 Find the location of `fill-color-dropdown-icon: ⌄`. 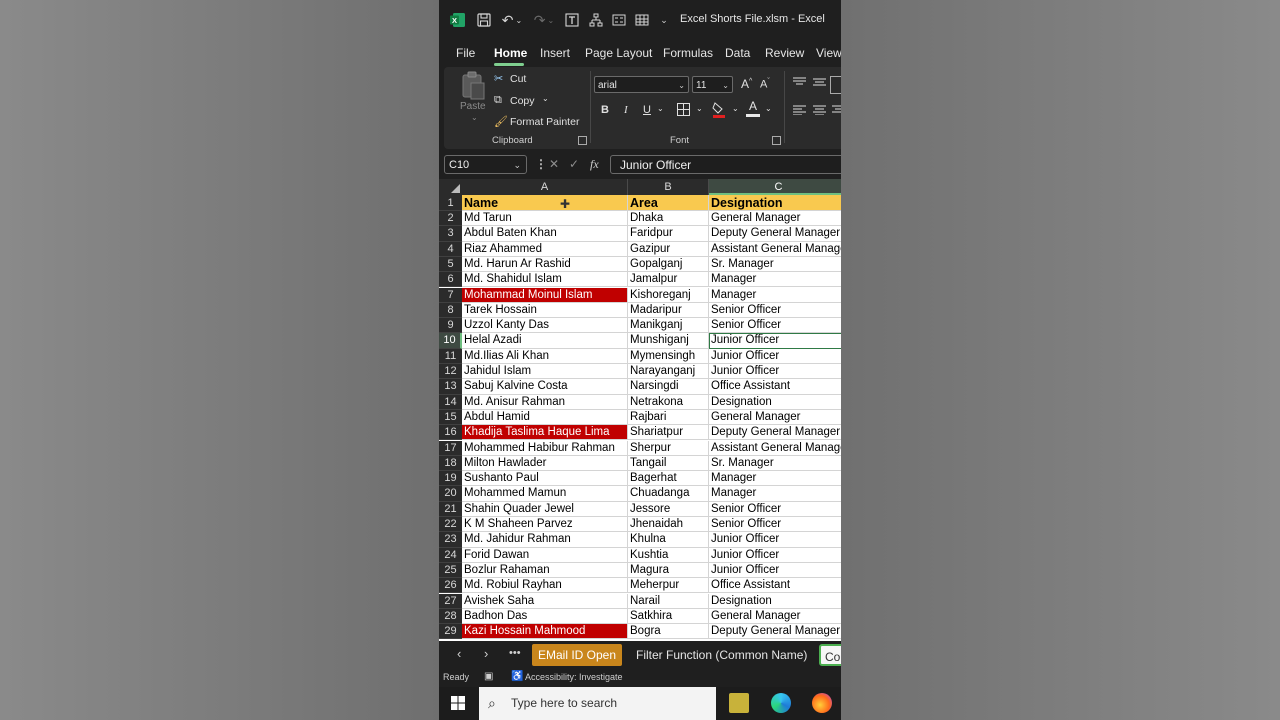

fill-color-dropdown-icon: ⌄ is located at coordinates (735, 108).